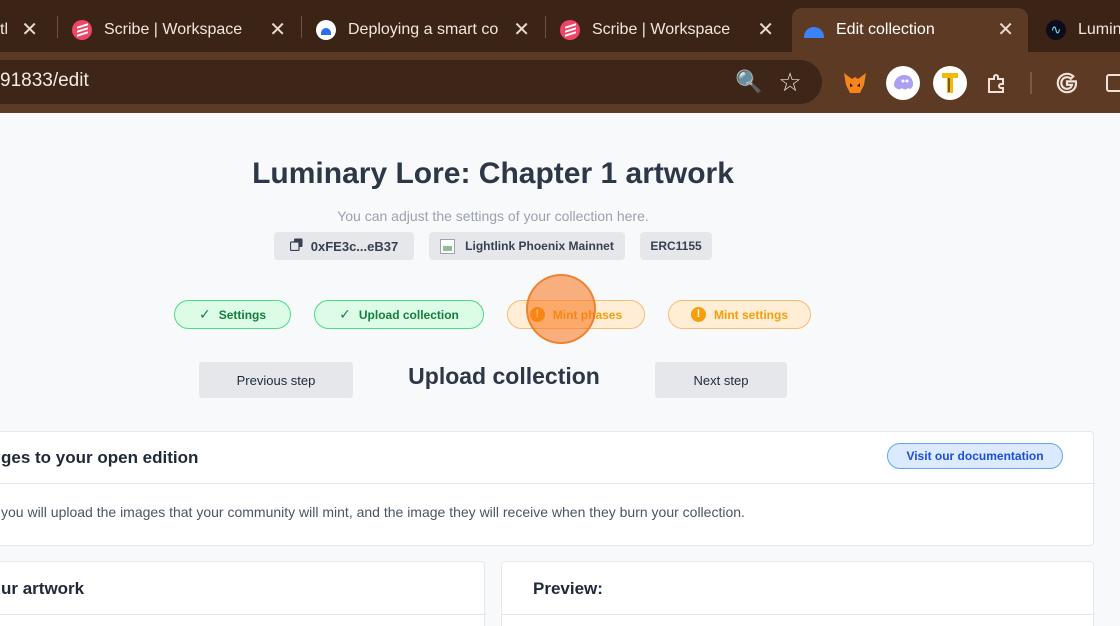 This screenshot has height=626, width=1120. Describe the element at coordinates (243, 593) in the screenshot. I see `artwork-card: ur artwork` at that location.